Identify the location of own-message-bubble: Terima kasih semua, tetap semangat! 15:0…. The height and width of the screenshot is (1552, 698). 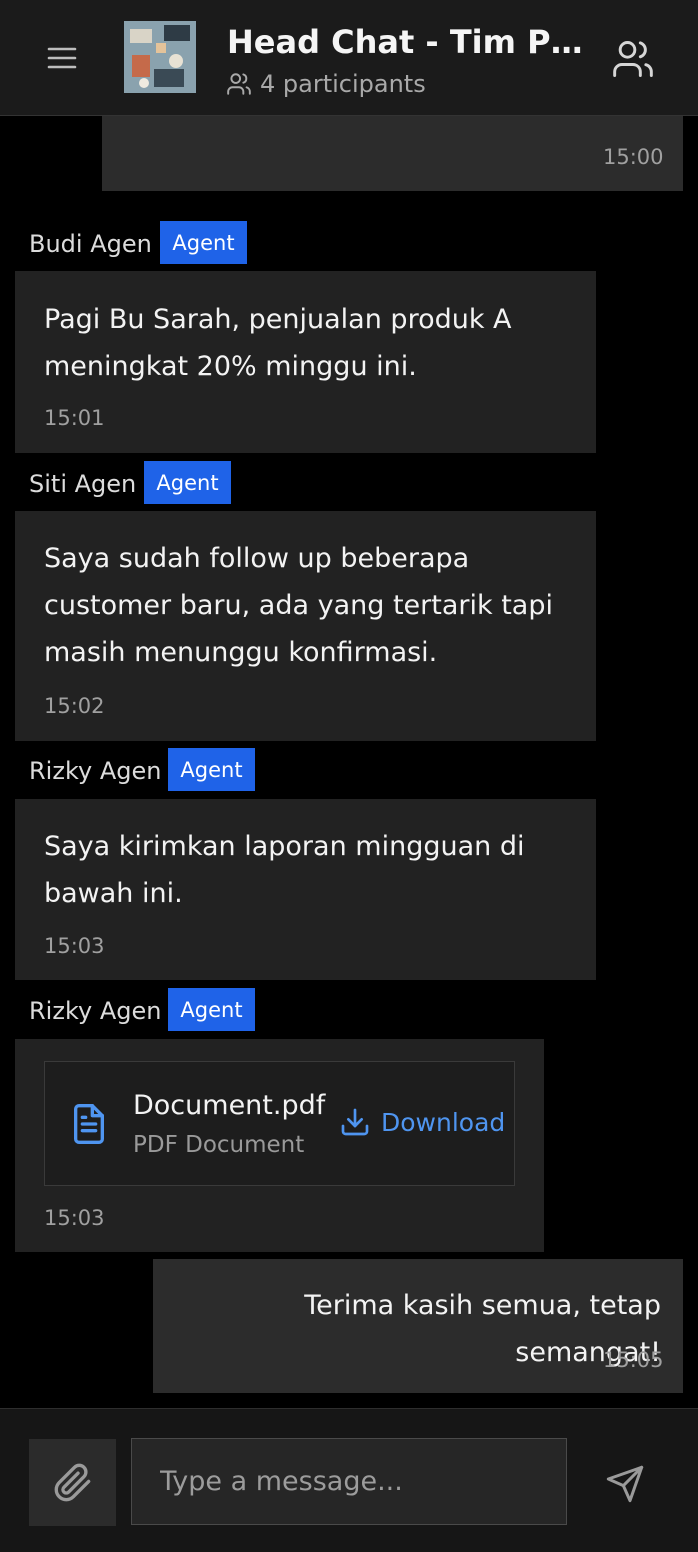
(418, 1326).